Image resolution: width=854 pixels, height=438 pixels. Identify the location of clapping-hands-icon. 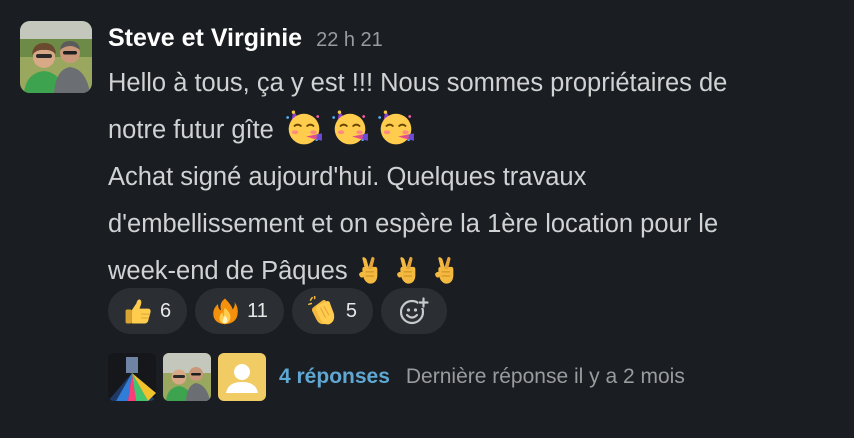
(323, 311).